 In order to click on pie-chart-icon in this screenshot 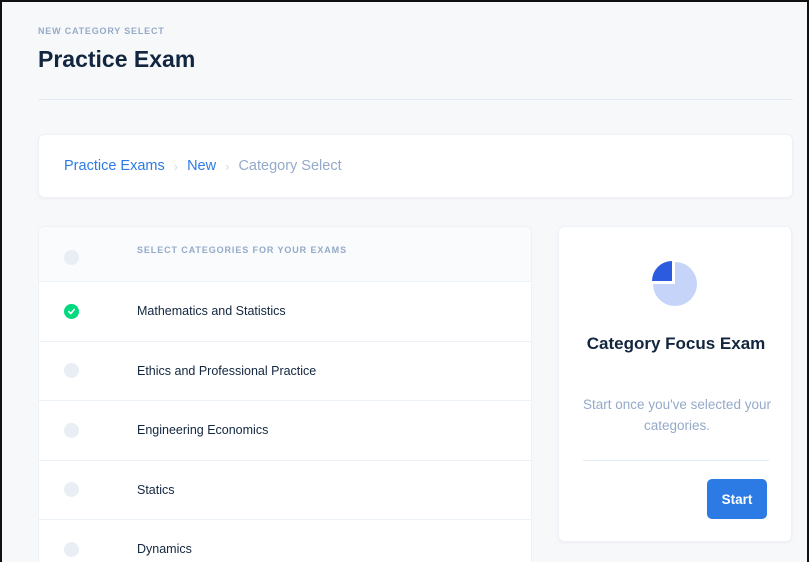, I will do `click(675, 284)`.